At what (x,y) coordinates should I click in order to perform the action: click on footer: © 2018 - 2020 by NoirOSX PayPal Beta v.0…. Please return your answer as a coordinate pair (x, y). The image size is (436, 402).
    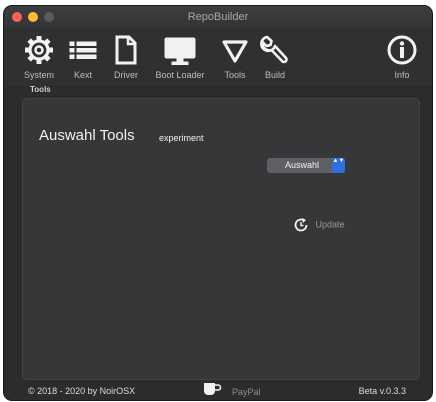
    Looking at the image, I should click on (218, 391).